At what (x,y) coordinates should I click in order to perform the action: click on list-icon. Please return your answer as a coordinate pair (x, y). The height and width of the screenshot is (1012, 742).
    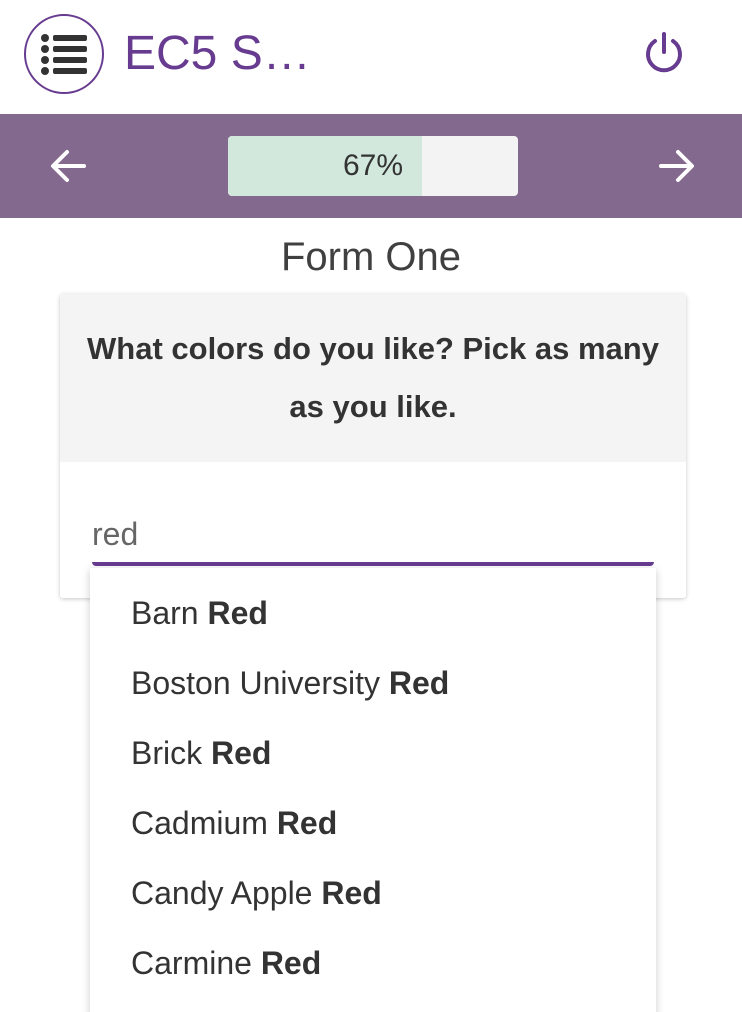
    Looking at the image, I should click on (64, 54).